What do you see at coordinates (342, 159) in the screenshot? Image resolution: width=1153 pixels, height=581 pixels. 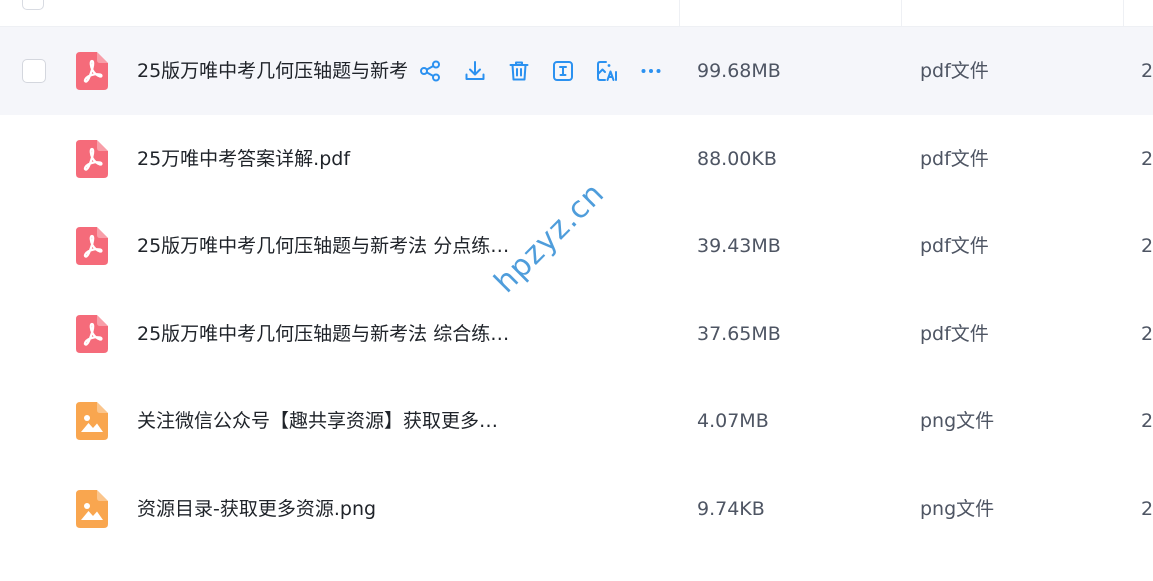 I see `file-name: 25万唯中考答案详解.pdf` at bounding box center [342, 159].